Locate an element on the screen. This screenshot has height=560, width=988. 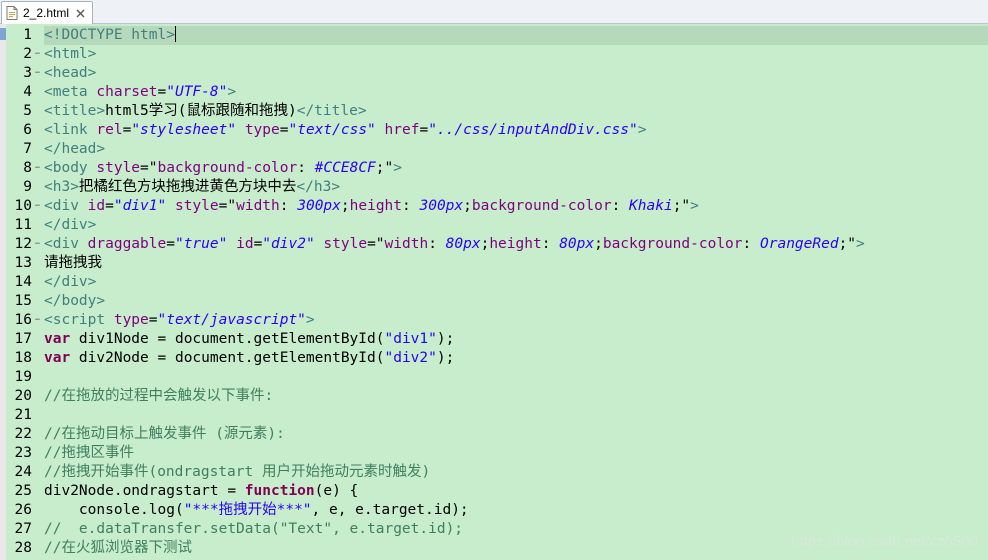
close-tab-icon is located at coordinates (80, 13).